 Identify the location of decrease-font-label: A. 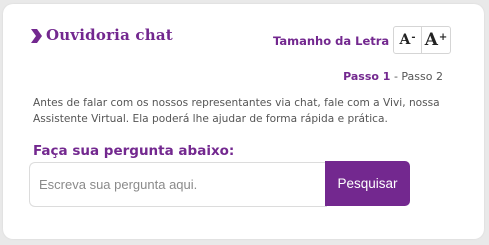
(405, 40).